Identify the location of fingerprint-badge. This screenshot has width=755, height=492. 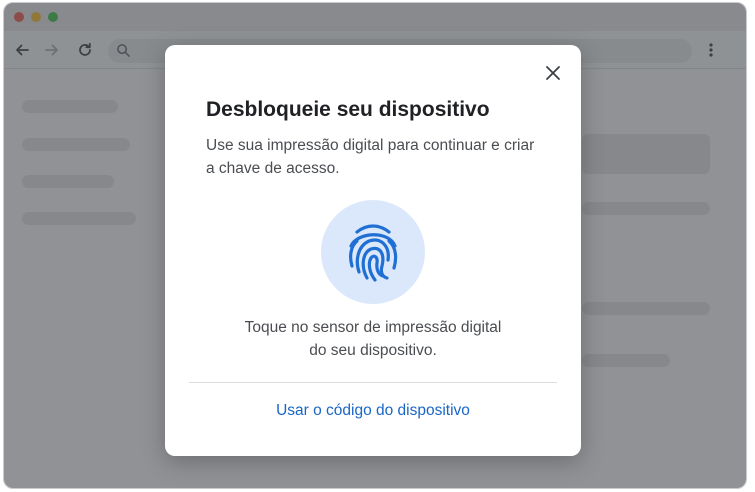
(373, 252).